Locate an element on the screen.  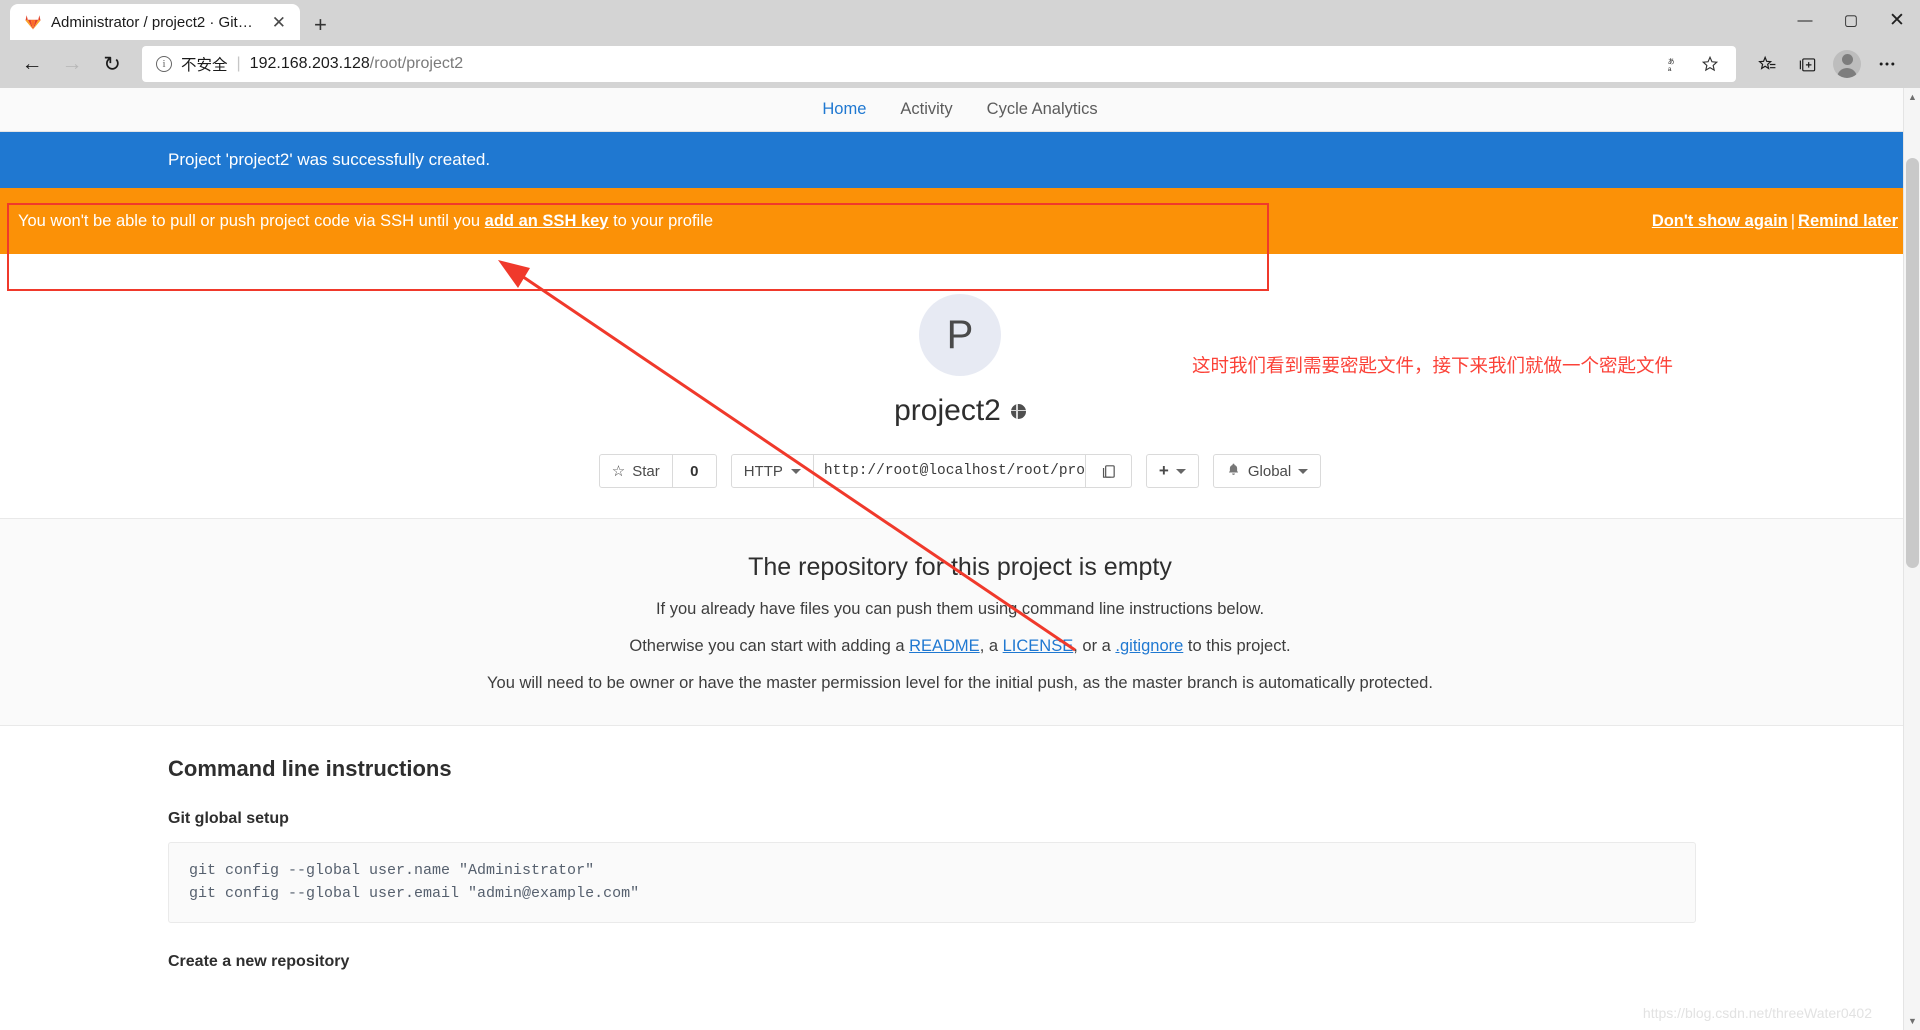
clone-url-group: HTTP http://root@localhost/root/proje is located at coordinates (931, 471).